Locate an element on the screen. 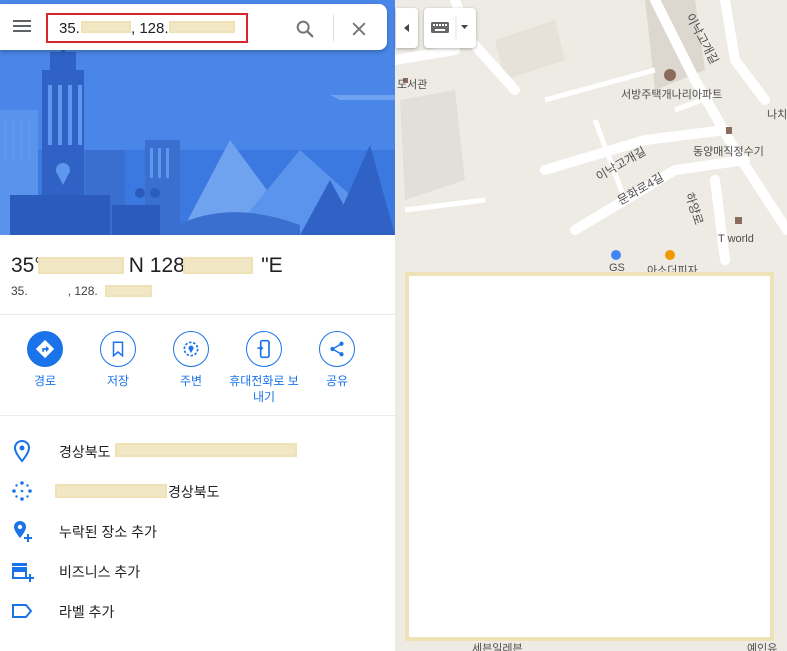 The width and height of the screenshot is (787, 651). map-label: 서방주택개나리아파트 is located at coordinates (672, 95).